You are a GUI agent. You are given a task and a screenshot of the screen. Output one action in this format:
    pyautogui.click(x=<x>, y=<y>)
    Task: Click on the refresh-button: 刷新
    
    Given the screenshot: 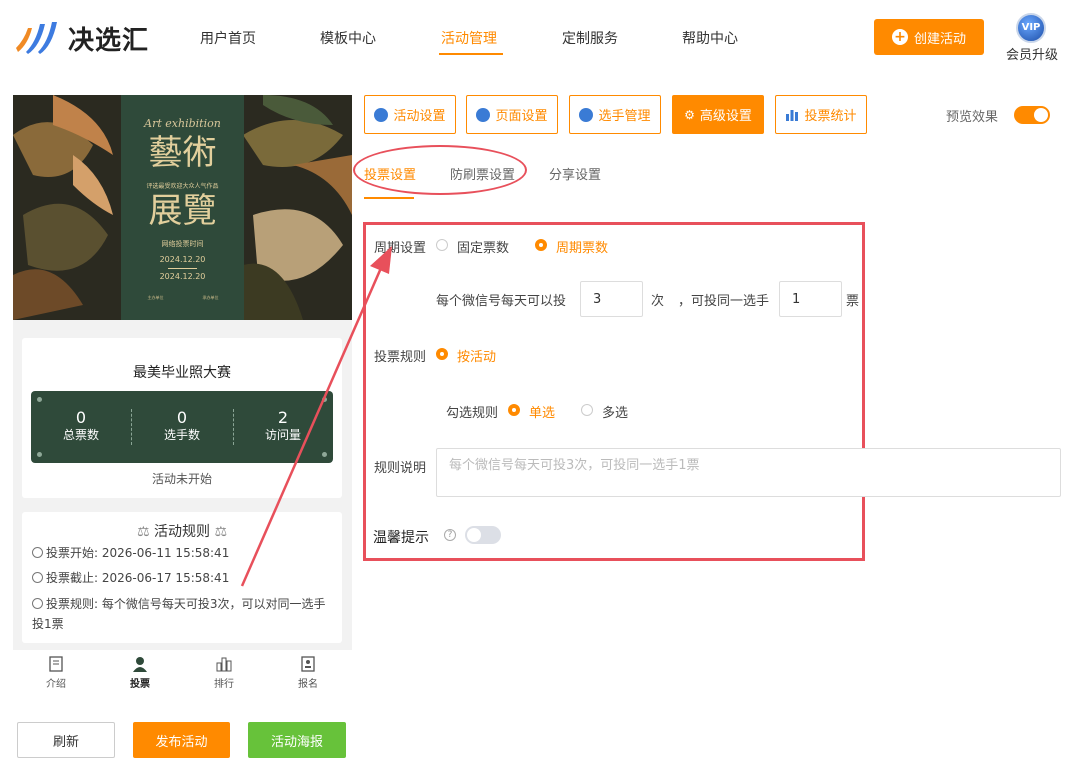 What is the action you would take?
    pyautogui.click(x=66, y=740)
    